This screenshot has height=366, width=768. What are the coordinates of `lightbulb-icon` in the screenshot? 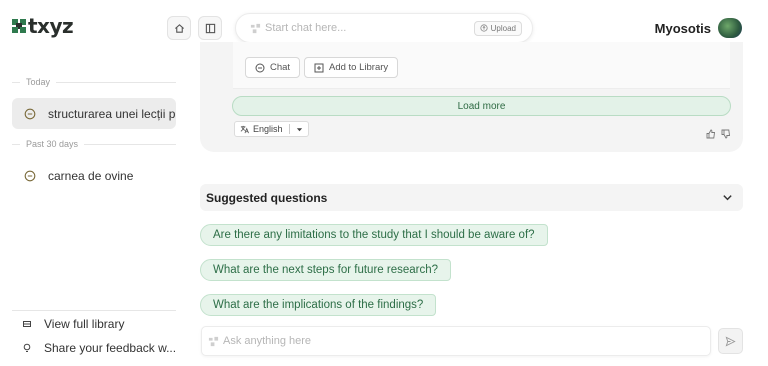 It's located at (27, 347).